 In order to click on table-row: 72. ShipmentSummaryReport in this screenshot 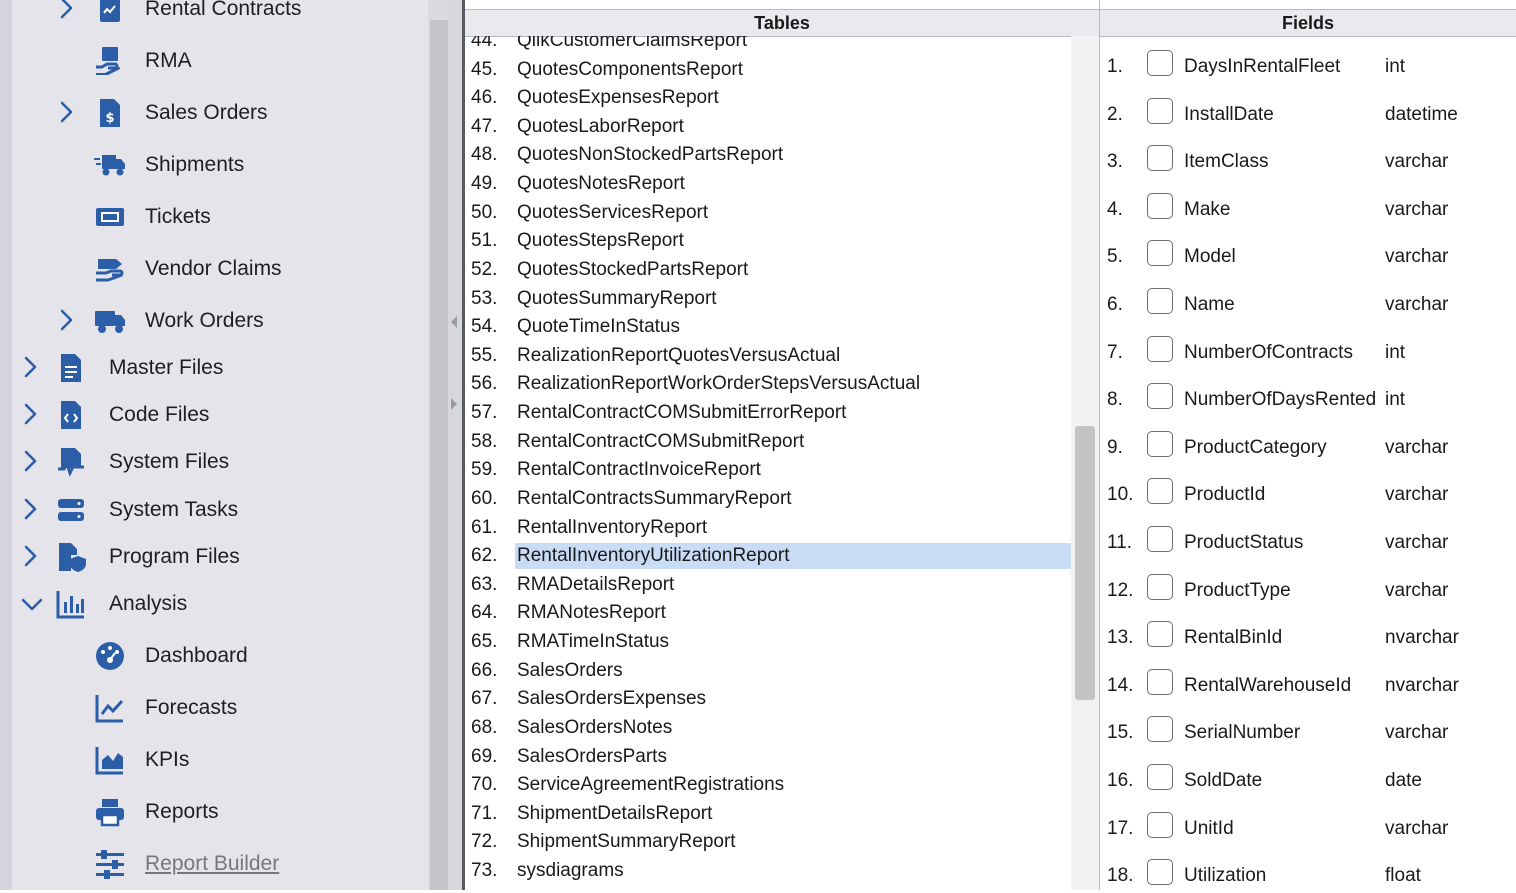, I will do `click(768, 842)`.